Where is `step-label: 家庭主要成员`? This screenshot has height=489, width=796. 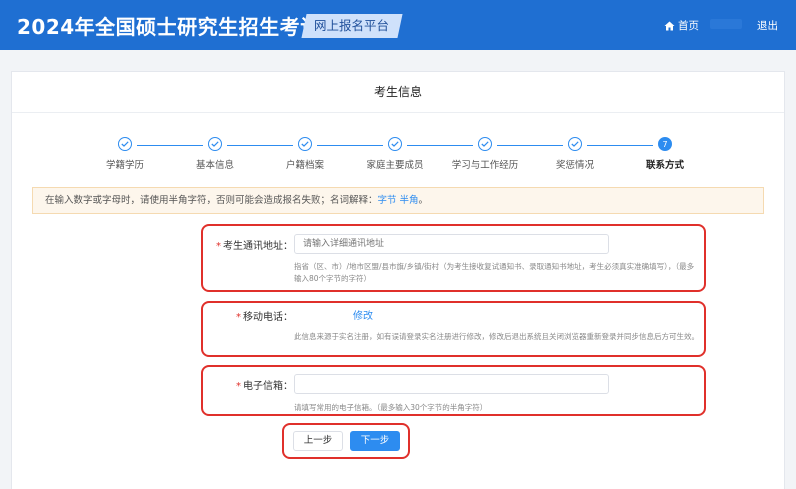
step-label: 家庭主要成员 is located at coordinates (395, 165).